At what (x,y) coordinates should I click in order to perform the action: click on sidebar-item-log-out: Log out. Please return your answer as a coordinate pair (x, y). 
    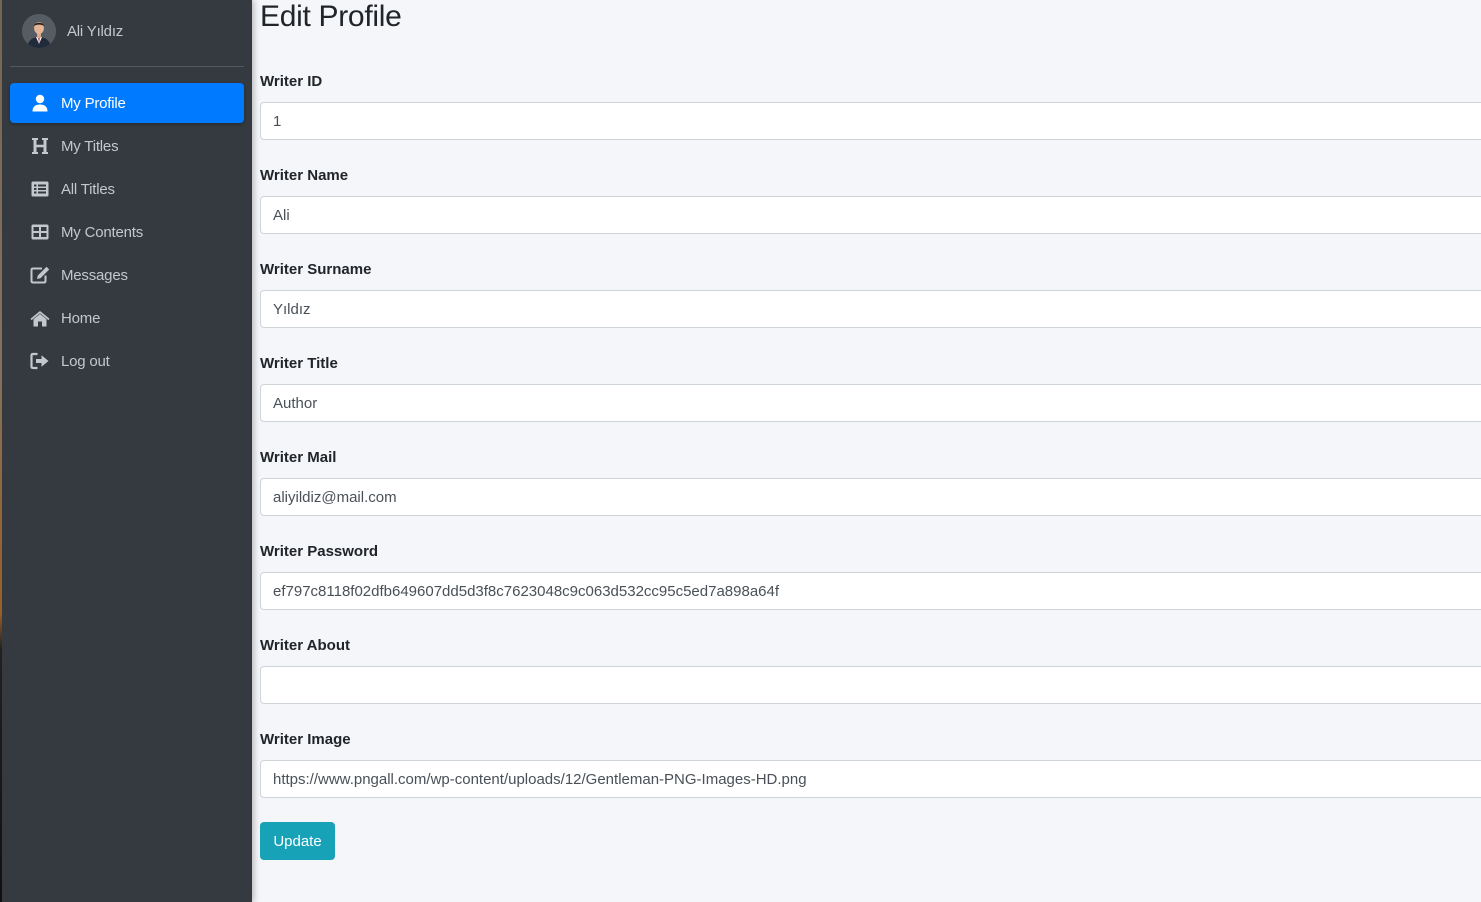
    Looking at the image, I should click on (127, 361).